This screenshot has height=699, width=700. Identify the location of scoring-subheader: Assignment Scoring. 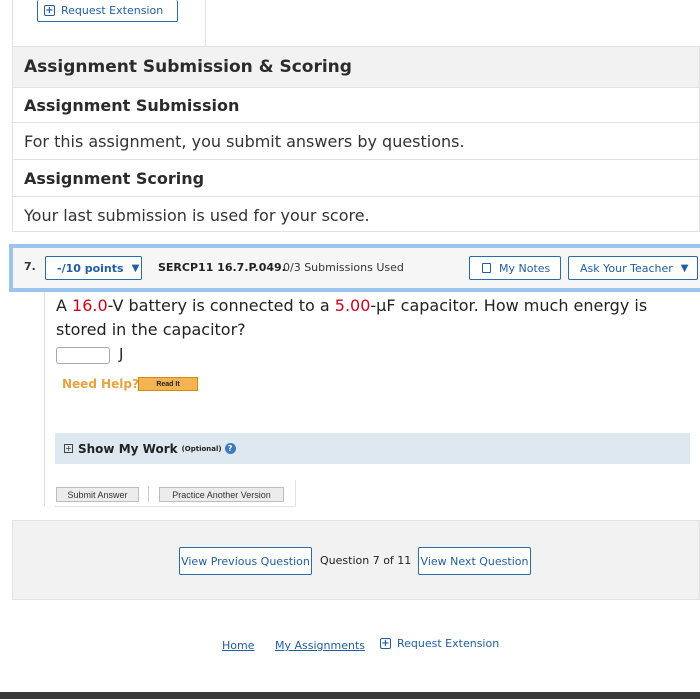
(356, 178).